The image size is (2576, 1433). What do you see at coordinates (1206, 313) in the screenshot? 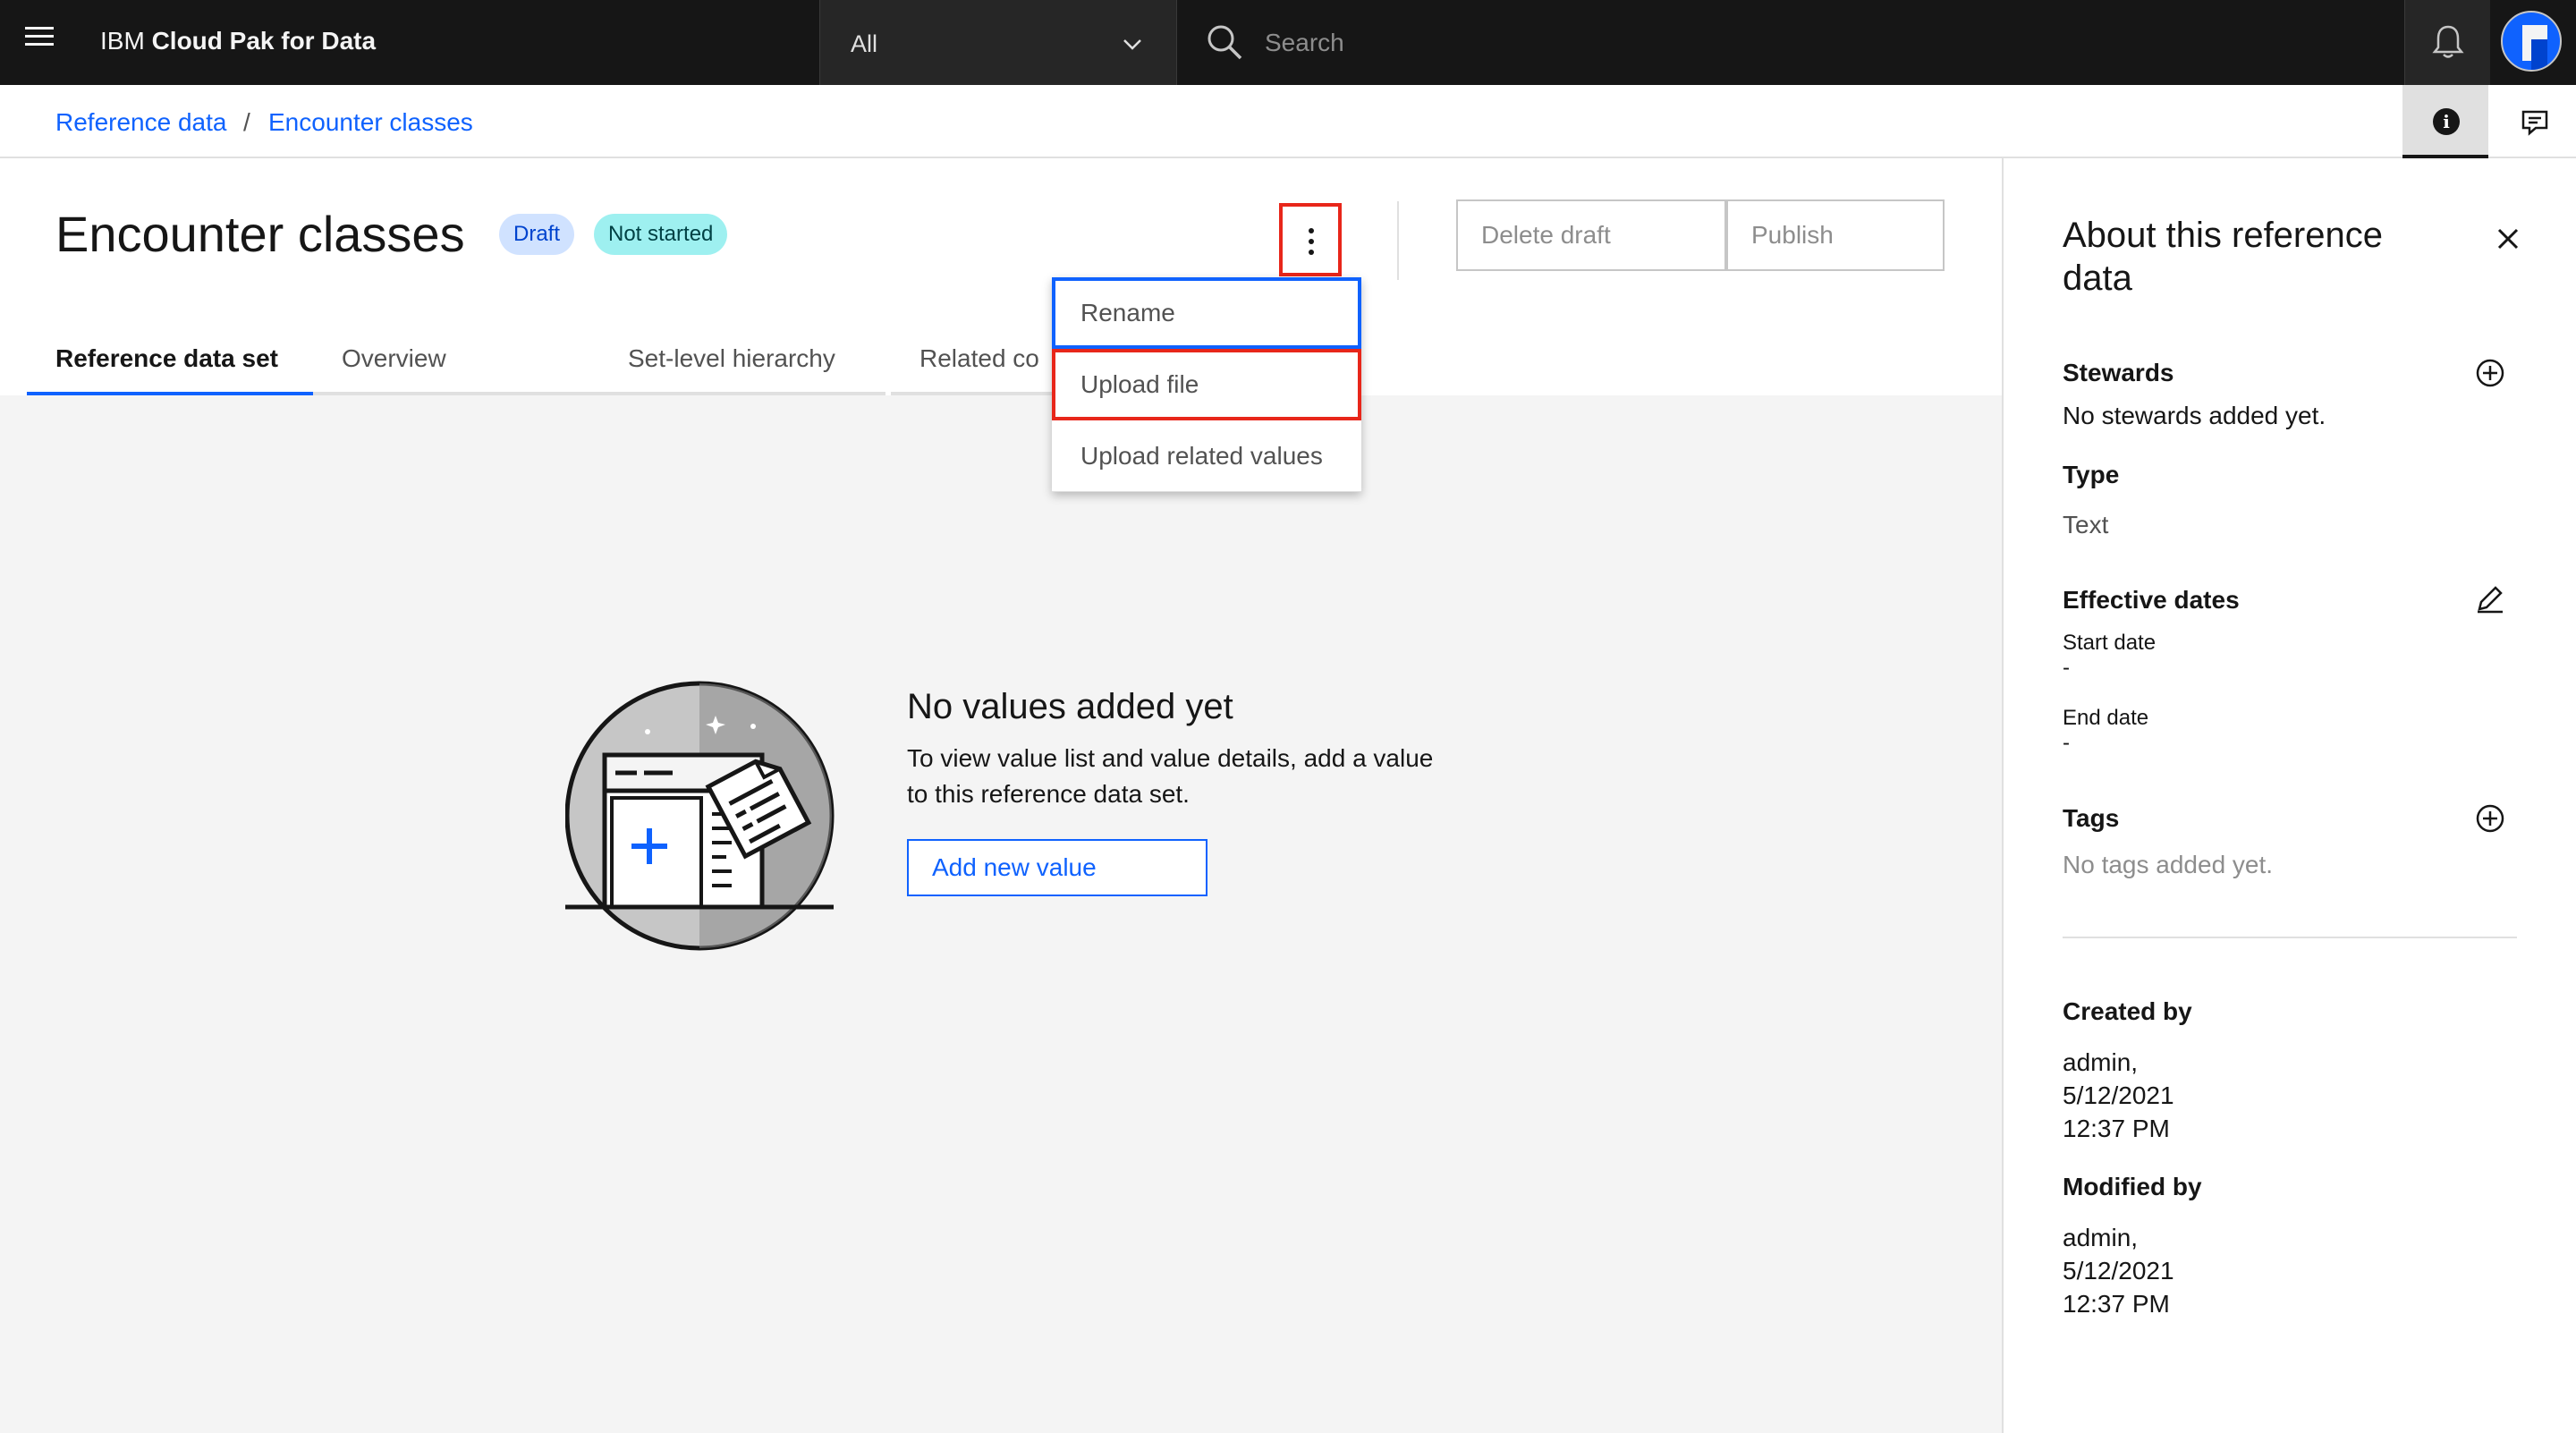
I see `menu-item-rename: Rename` at bounding box center [1206, 313].